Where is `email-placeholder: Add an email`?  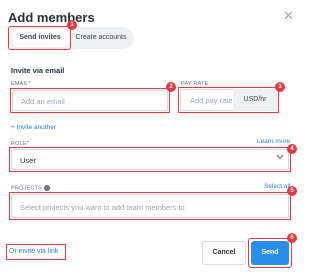
email-placeholder: Add an email is located at coordinates (43, 101).